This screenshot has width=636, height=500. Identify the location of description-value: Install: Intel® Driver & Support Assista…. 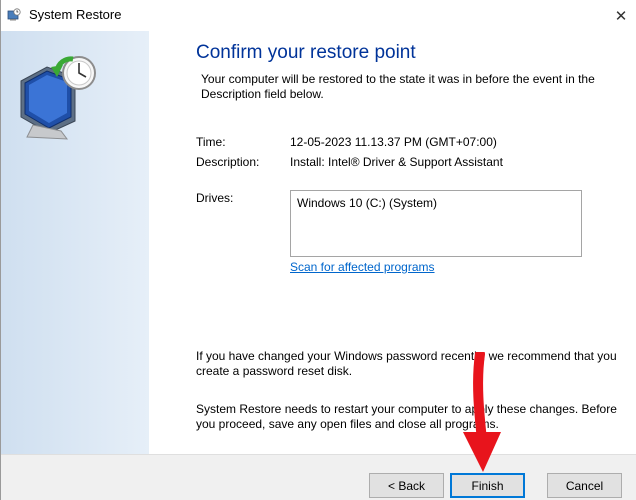
(396, 162).